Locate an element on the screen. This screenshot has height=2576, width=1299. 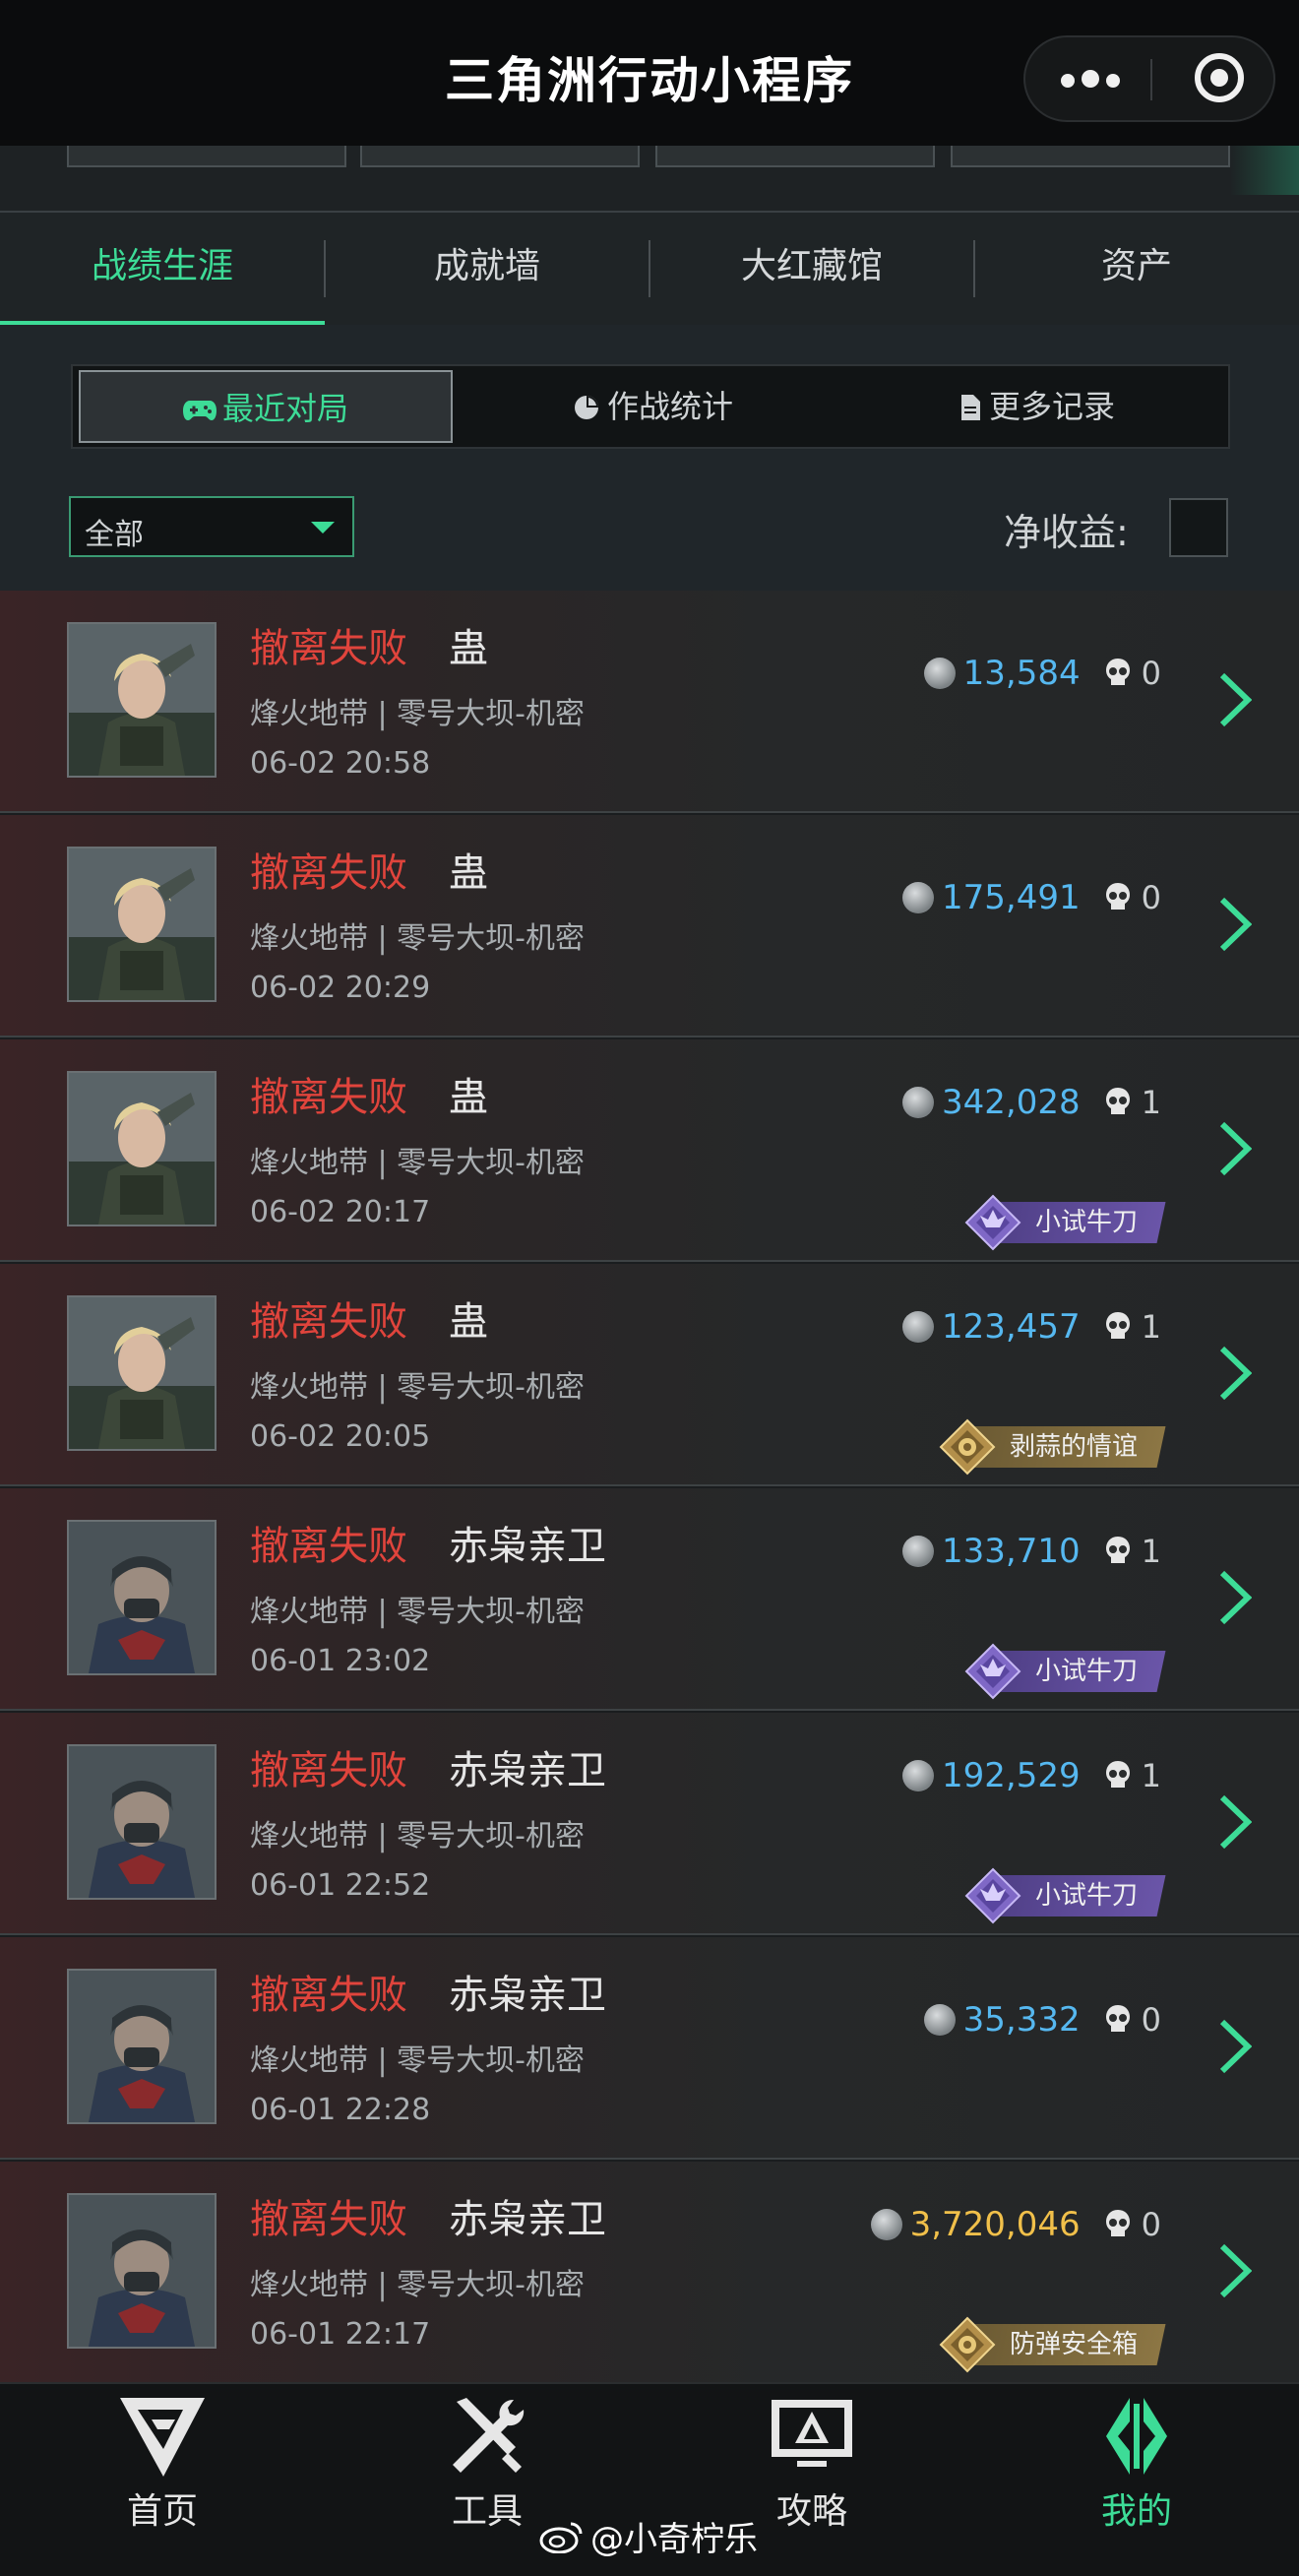
net-profit-label: 净收益: is located at coordinates (1067, 532).